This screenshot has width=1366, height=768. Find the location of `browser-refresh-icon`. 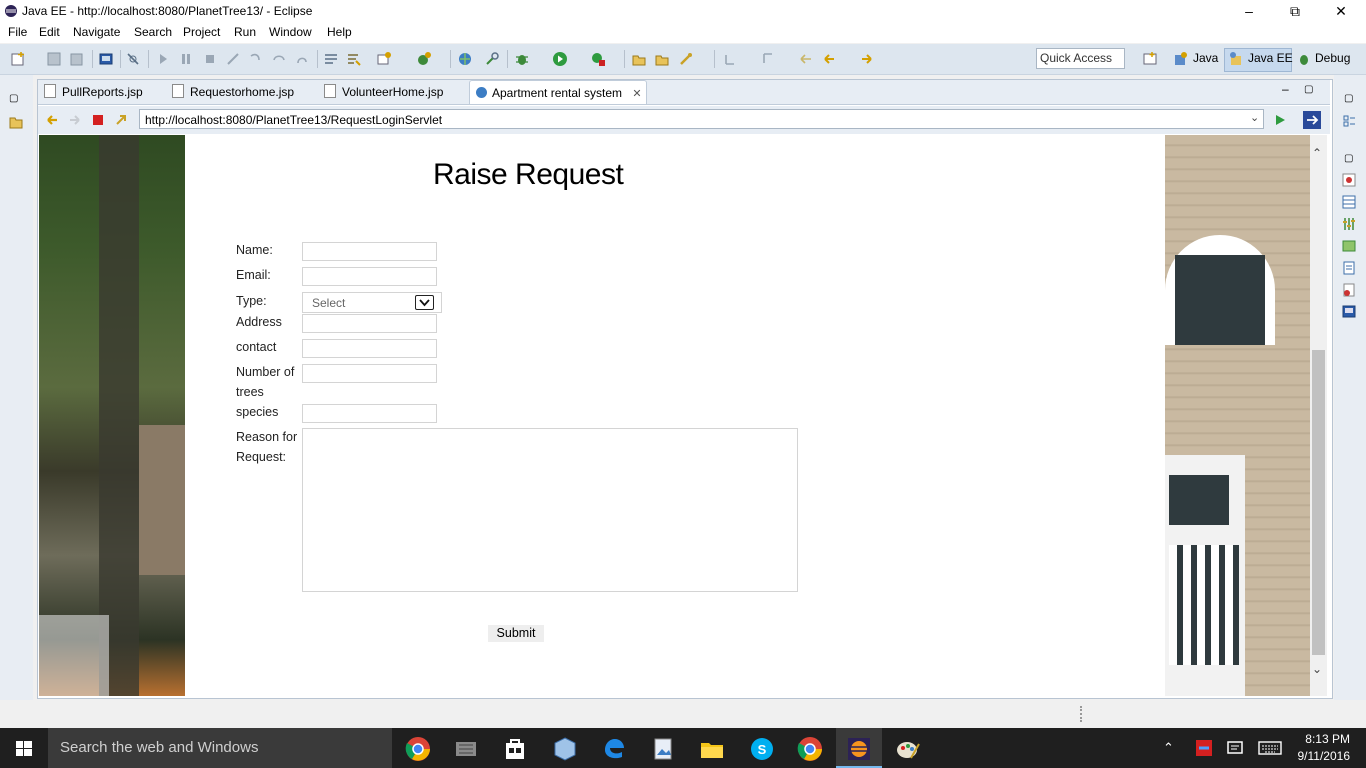

browser-refresh-icon is located at coordinates (121, 120).